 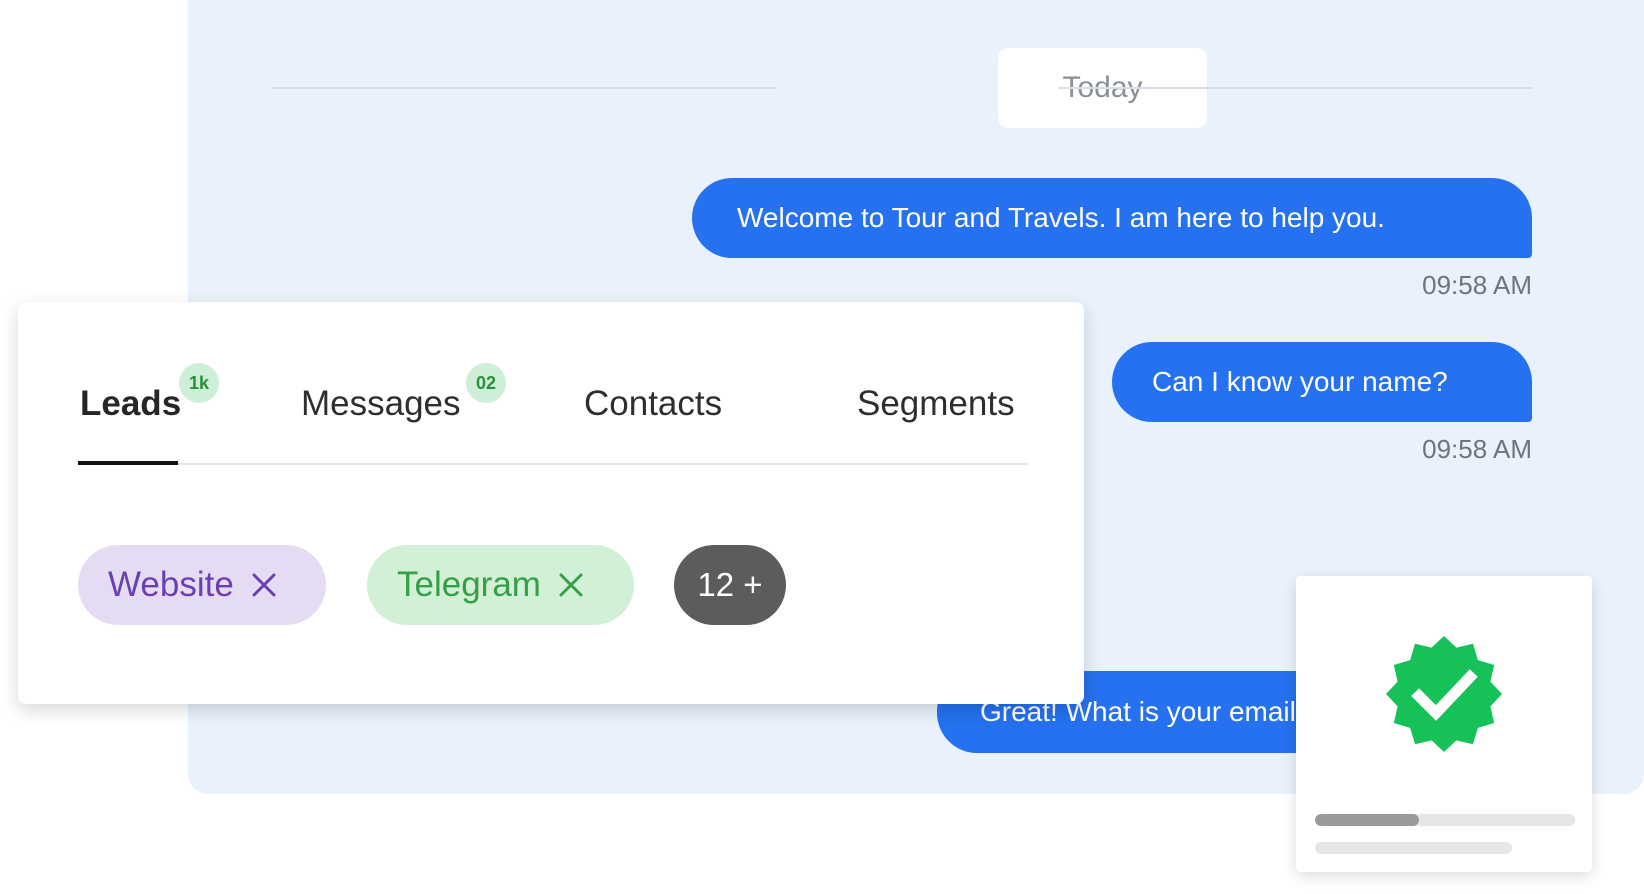 I want to click on date-divider-left, so click(x=524, y=88).